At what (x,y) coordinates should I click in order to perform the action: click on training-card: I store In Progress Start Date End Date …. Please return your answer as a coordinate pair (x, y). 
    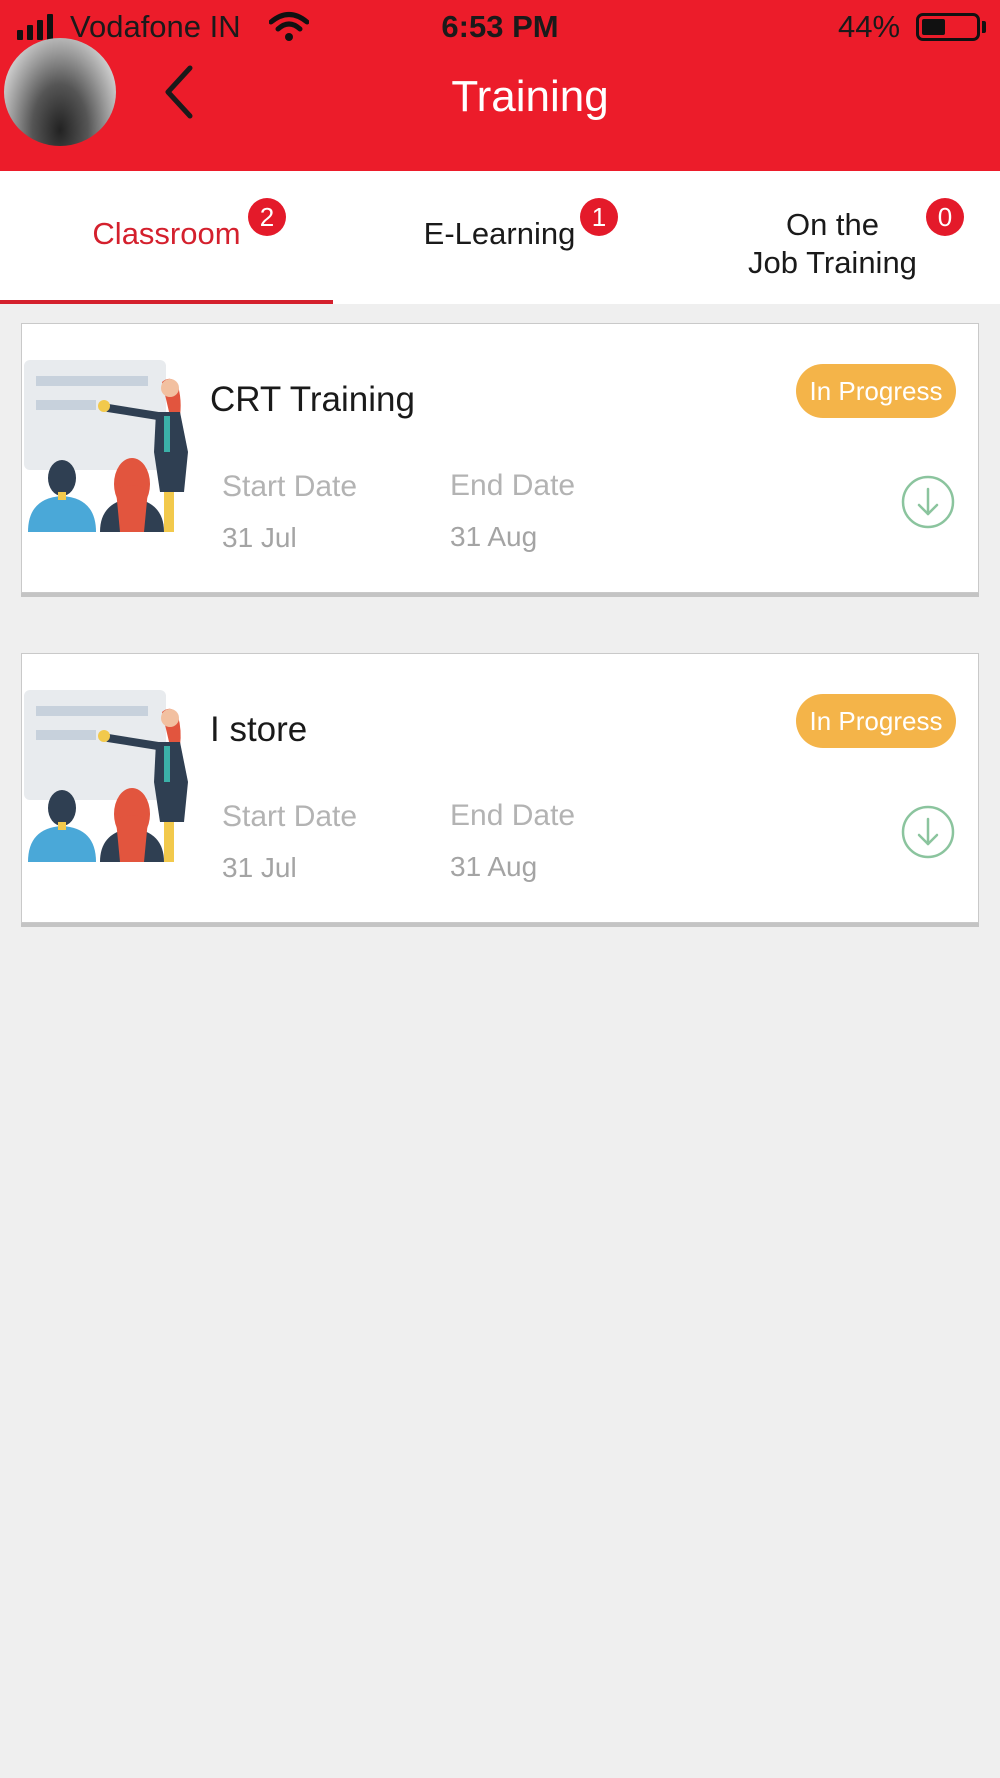
    Looking at the image, I should click on (500, 788).